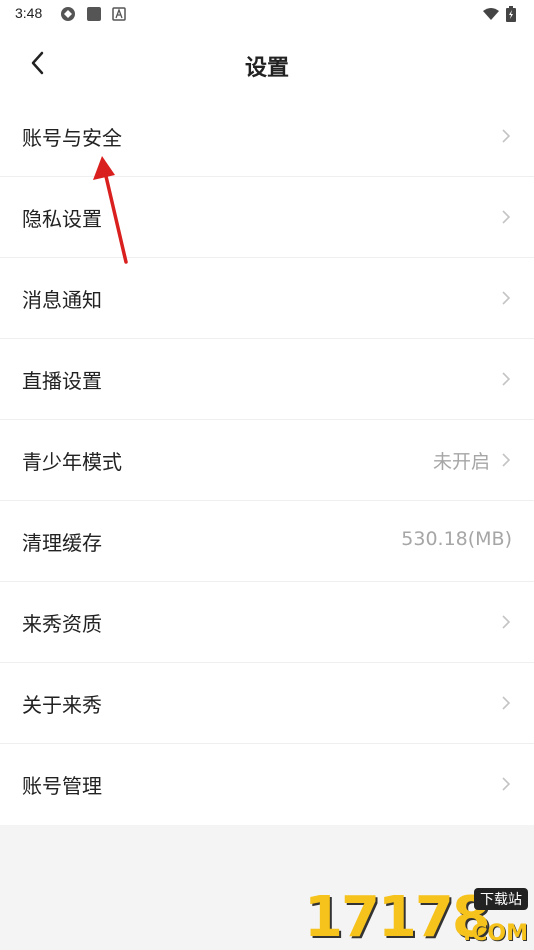 The height and width of the screenshot is (950, 534). I want to click on settings-row-teen-mode: 青少年模式 未开启, so click(267, 460).